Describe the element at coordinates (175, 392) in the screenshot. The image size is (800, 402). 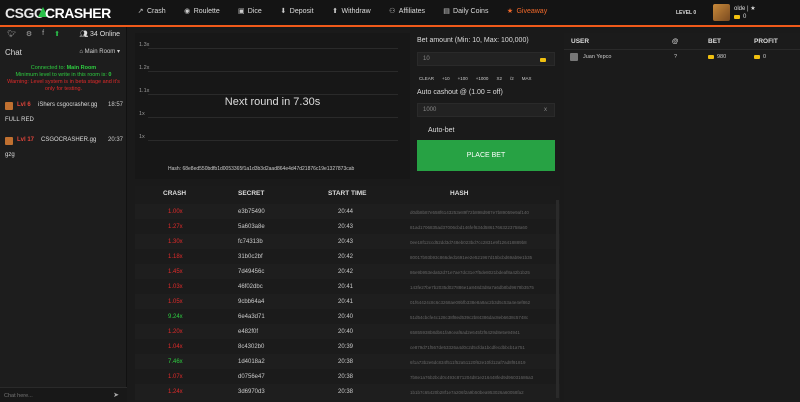
I see `crash-value: 1.24x` at that location.